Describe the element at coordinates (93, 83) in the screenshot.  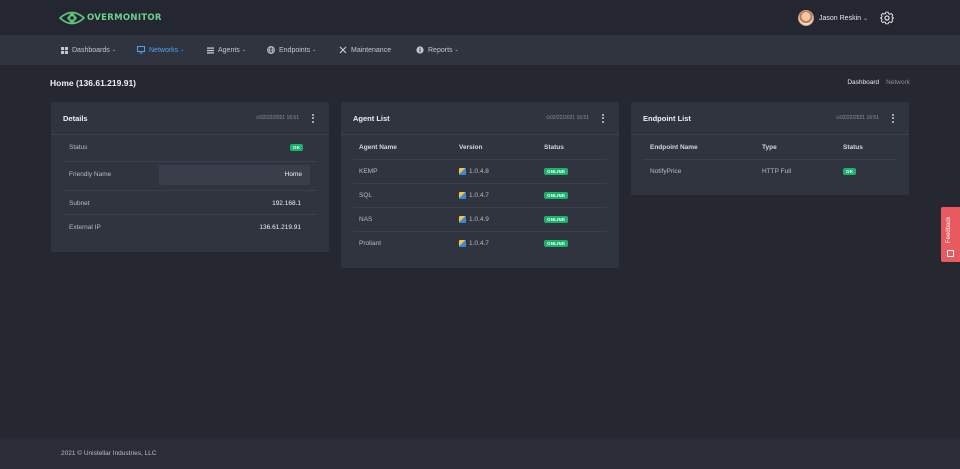
I see `page-title: Home (136.61.219.91)` at that location.